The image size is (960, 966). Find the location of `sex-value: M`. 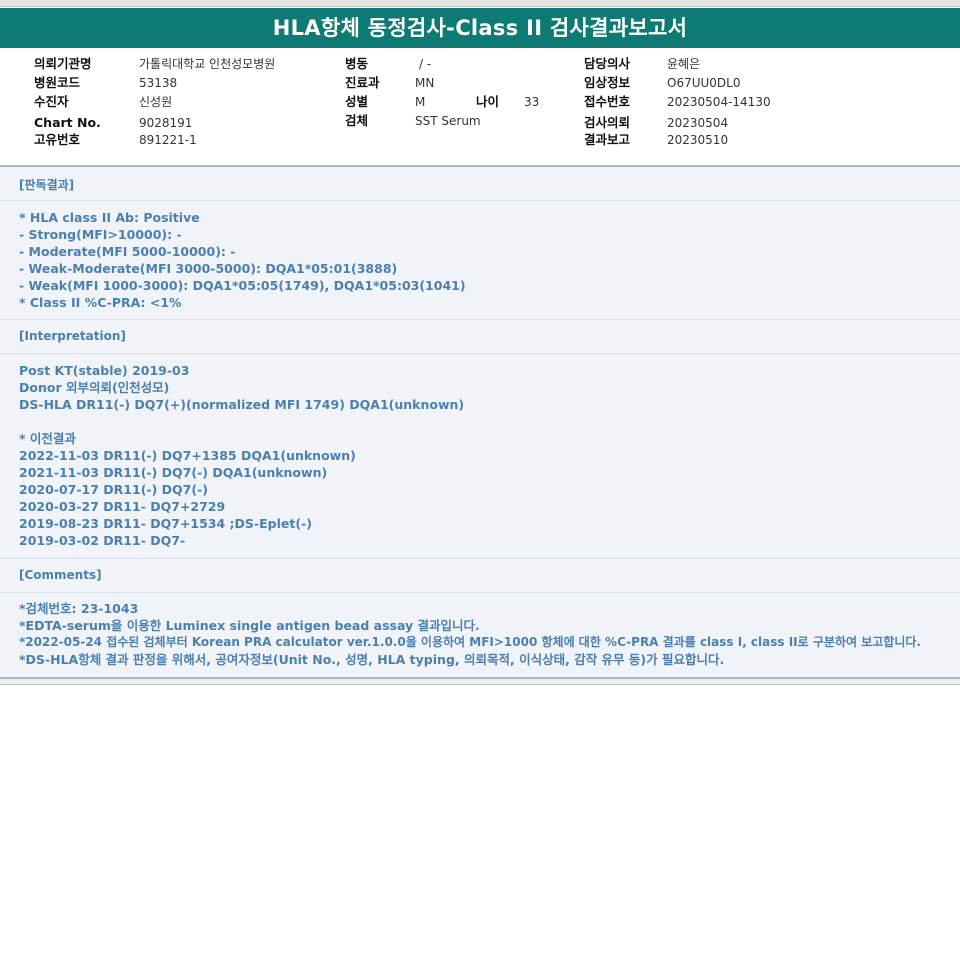

sex-value: M is located at coordinates (420, 102).